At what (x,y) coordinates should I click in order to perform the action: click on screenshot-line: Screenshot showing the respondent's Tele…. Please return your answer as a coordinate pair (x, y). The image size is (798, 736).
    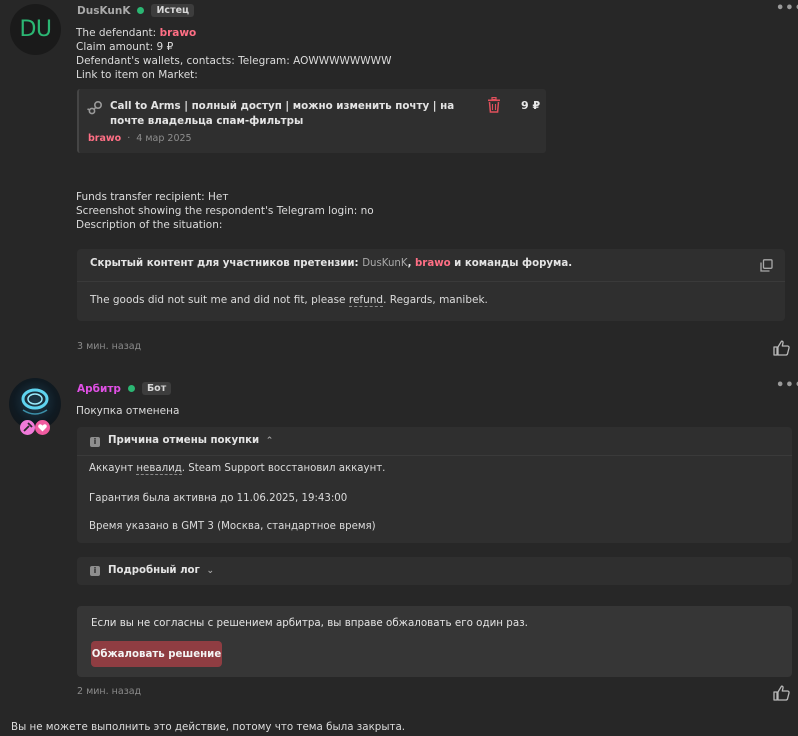
    Looking at the image, I should click on (225, 211).